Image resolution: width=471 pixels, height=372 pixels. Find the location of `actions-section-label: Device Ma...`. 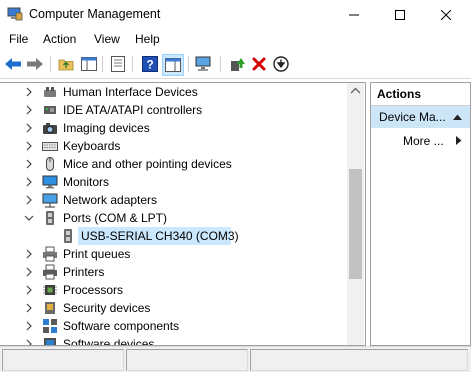

actions-section-label: Device Ma... is located at coordinates (412, 117).